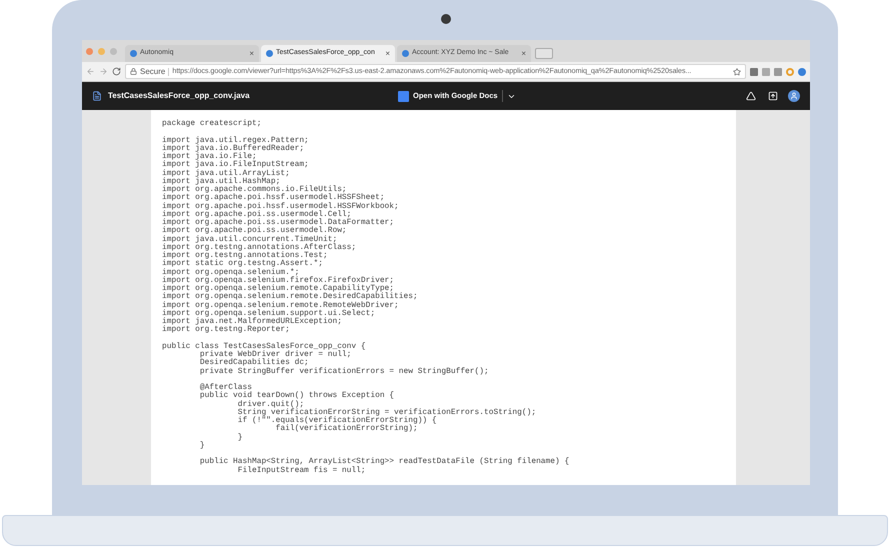  Describe the element at coordinates (97, 96) in the screenshot. I see `document-icon` at that location.